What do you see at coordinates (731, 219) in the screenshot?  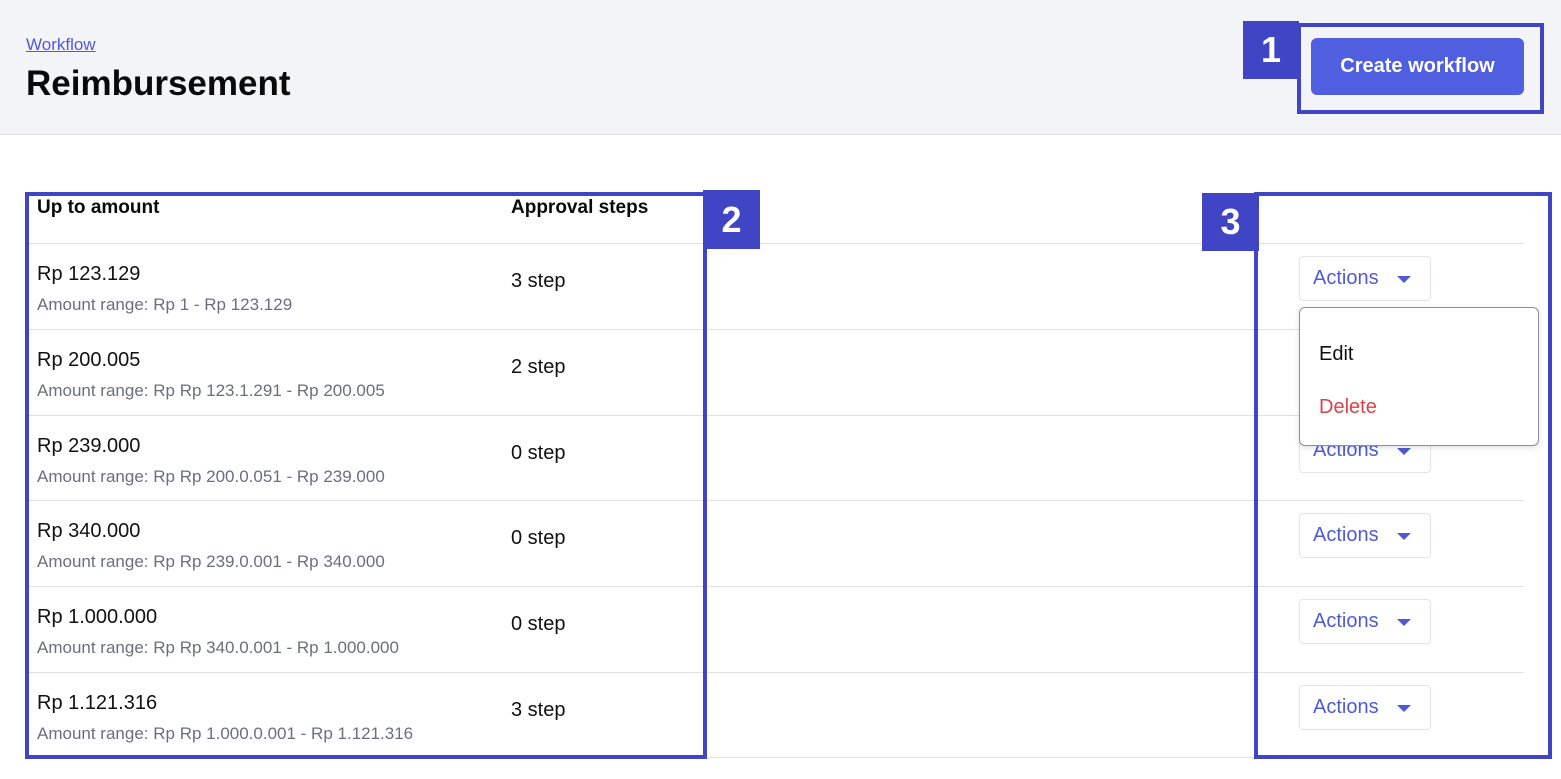 I see `annotation-label-2: 2` at bounding box center [731, 219].